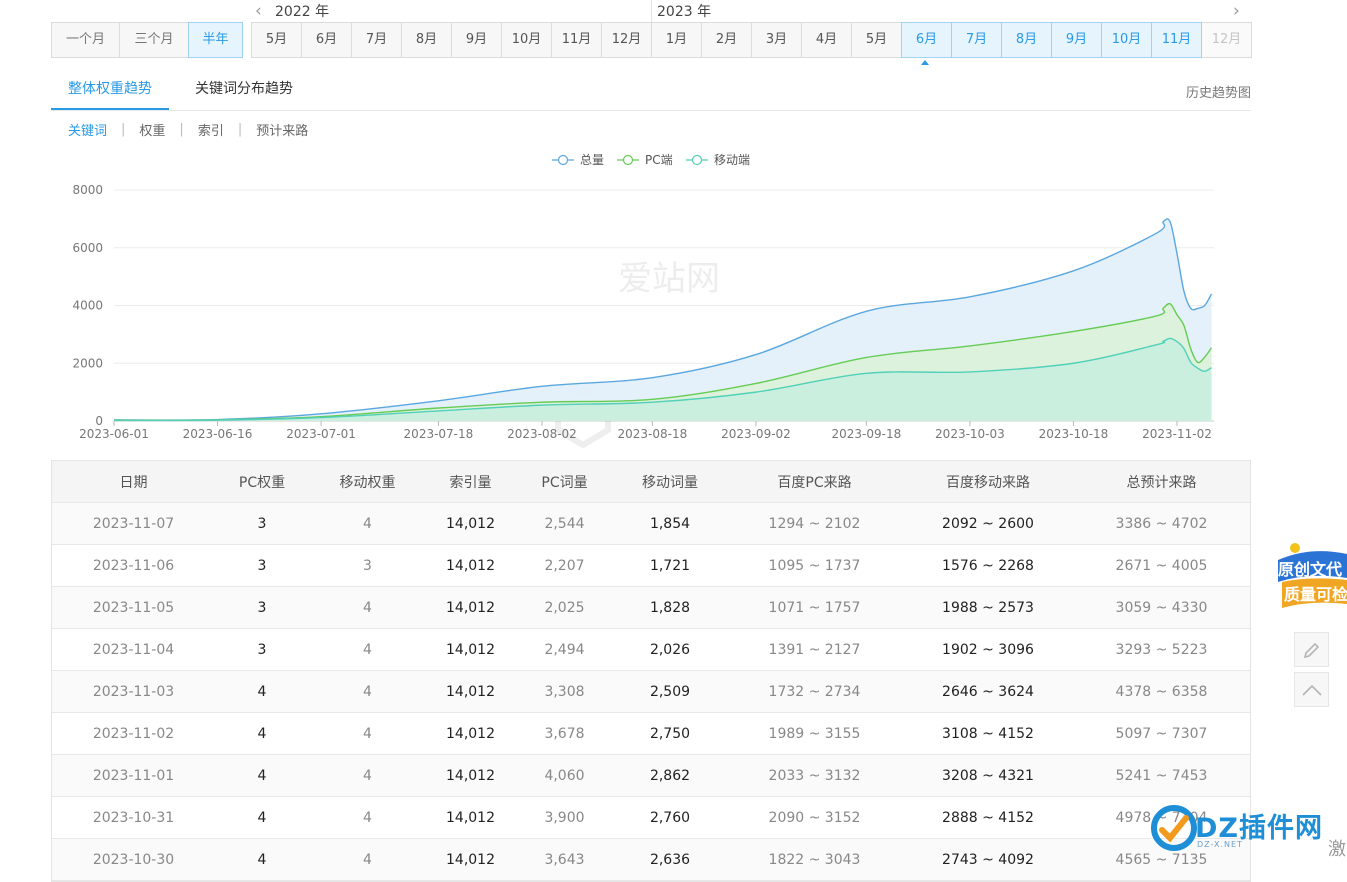  Describe the element at coordinates (670, 734) in the screenshot. I see `table-cell: 2,750` at that location.